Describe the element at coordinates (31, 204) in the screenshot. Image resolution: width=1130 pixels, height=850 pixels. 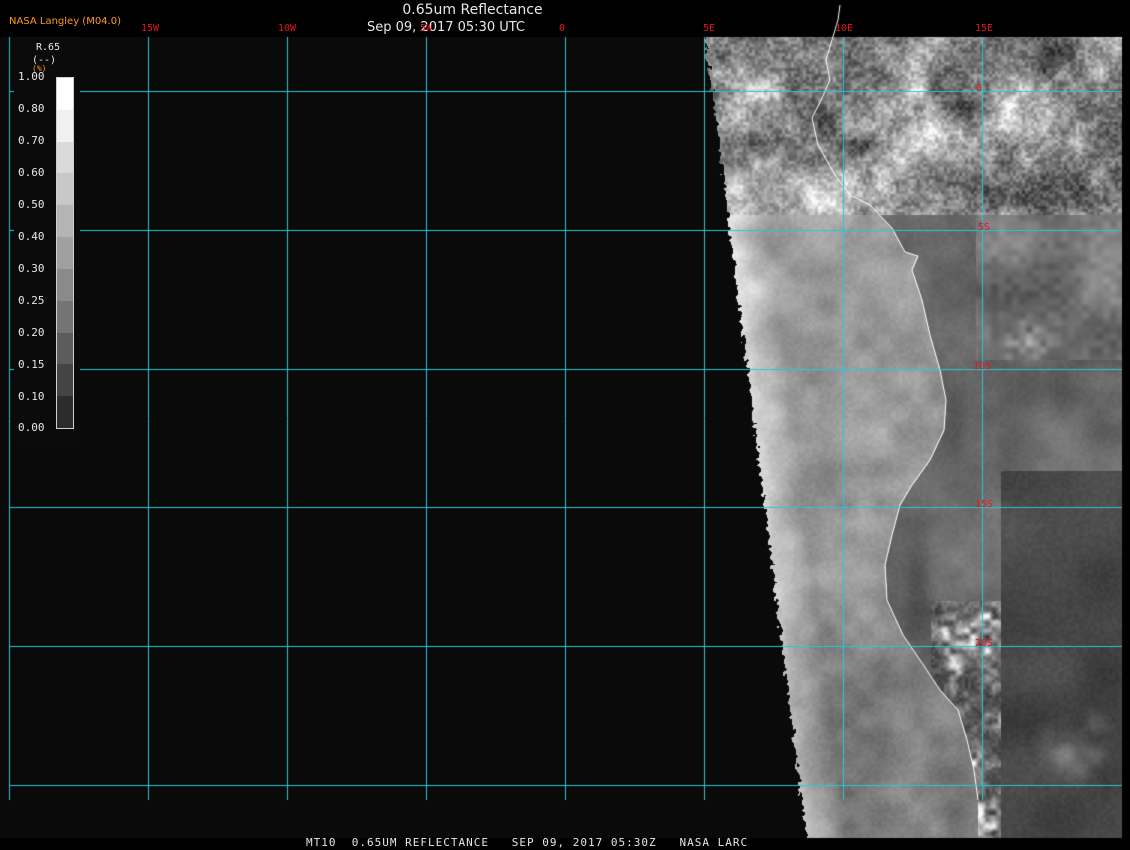
I see `colorbar-tick-label: 0.50` at that location.